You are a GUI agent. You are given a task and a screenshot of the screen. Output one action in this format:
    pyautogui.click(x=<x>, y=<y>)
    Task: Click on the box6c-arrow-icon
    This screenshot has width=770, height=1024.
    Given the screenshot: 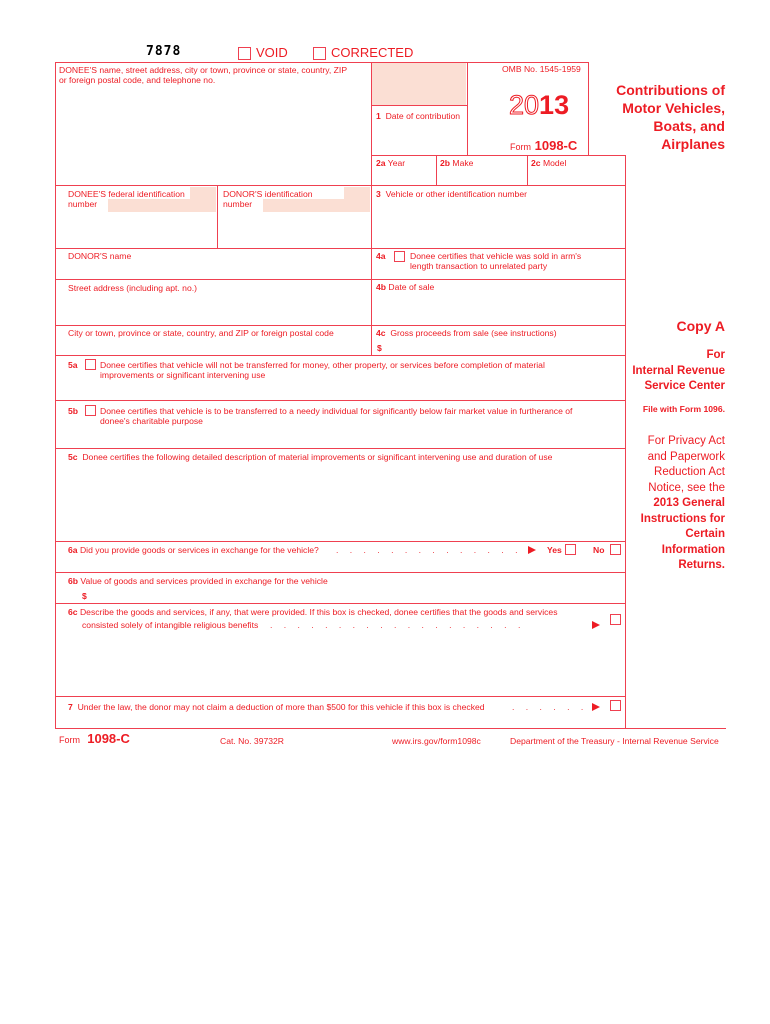 What is the action you would take?
    pyautogui.click(x=596, y=625)
    